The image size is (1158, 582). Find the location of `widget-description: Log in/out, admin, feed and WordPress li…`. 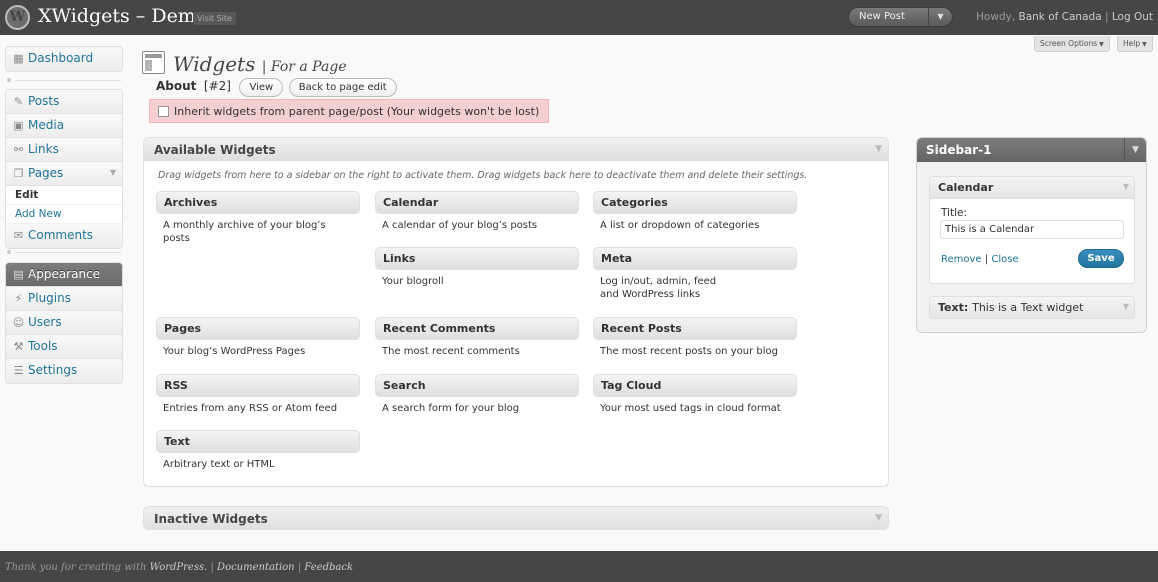

widget-description: Log in/out, admin, feed and WordPress li… is located at coordinates (658, 288).